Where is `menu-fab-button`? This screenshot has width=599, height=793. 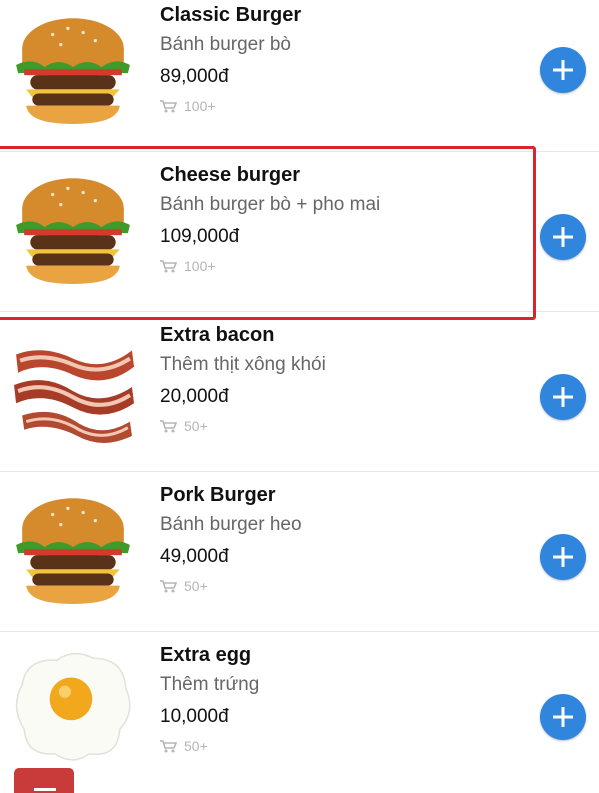
menu-fab-button is located at coordinates (44, 780).